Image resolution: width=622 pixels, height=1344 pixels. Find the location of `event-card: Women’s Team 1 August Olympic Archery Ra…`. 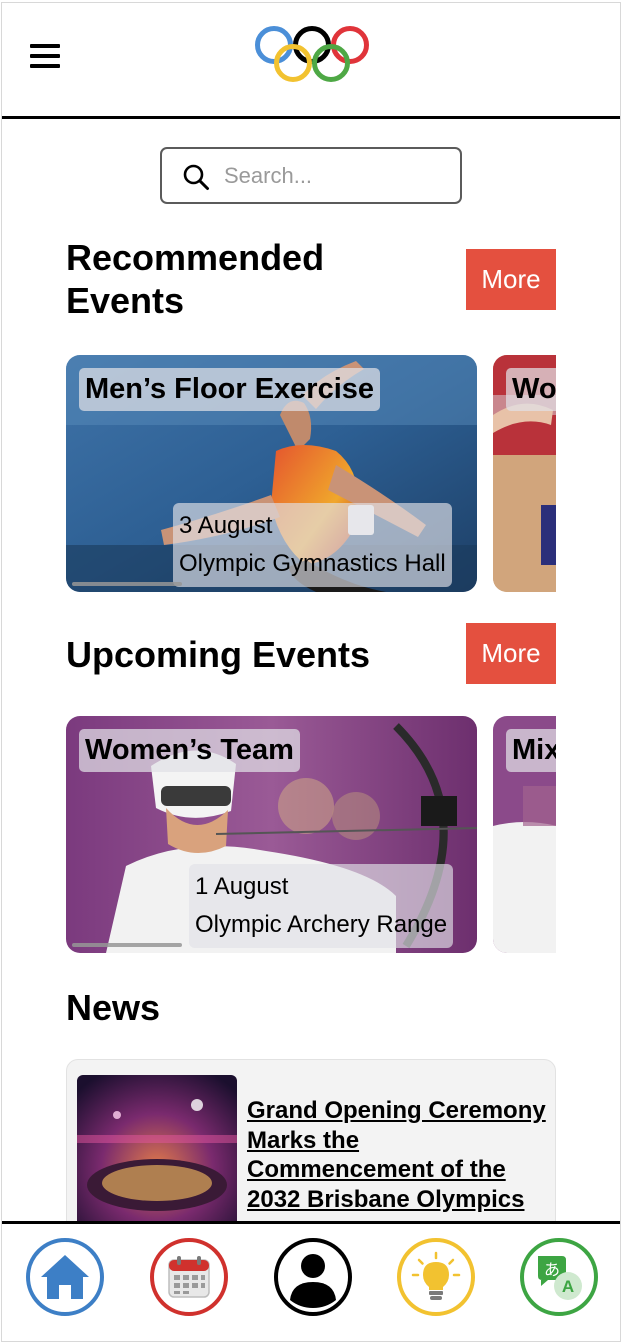

event-card: Women’s Team 1 August Olympic Archery Ra… is located at coordinates (271, 834).